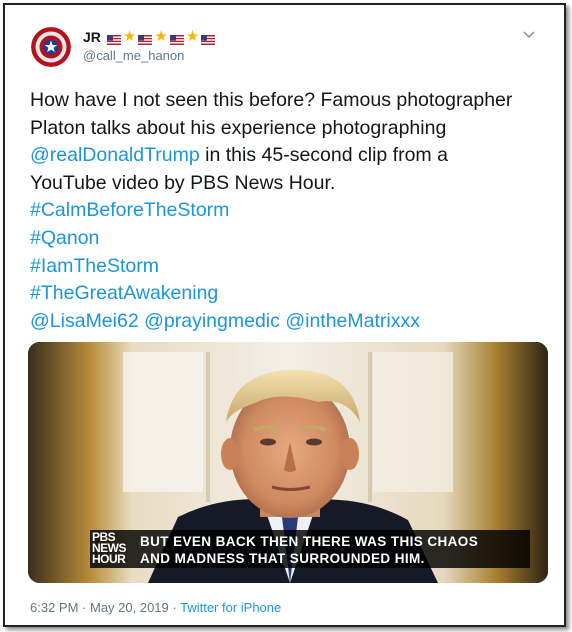  Describe the element at coordinates (183, 182) in the screenshot. I see `tweet-text-line: YouTube video by PBS News Hour.` at that location.